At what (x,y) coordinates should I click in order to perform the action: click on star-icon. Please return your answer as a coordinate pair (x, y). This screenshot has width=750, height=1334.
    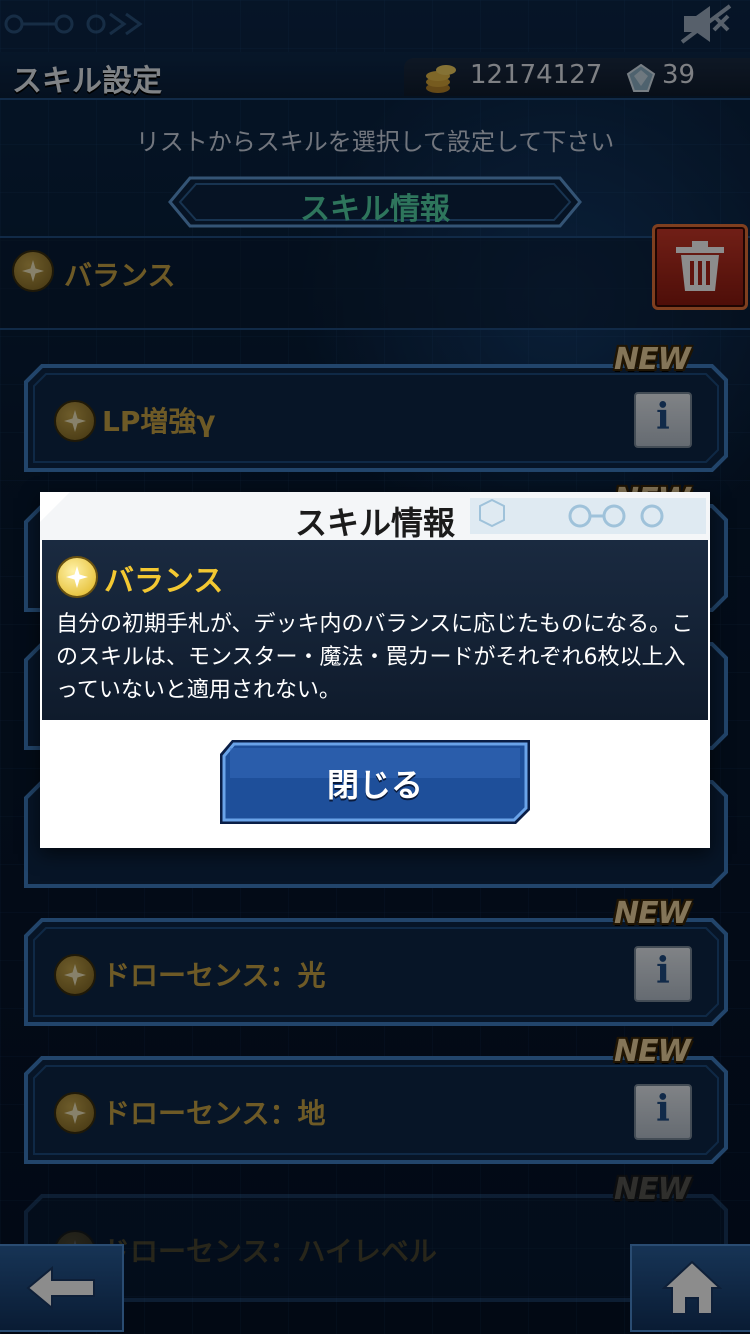
    Looking at the image, I should click on (77, 577).